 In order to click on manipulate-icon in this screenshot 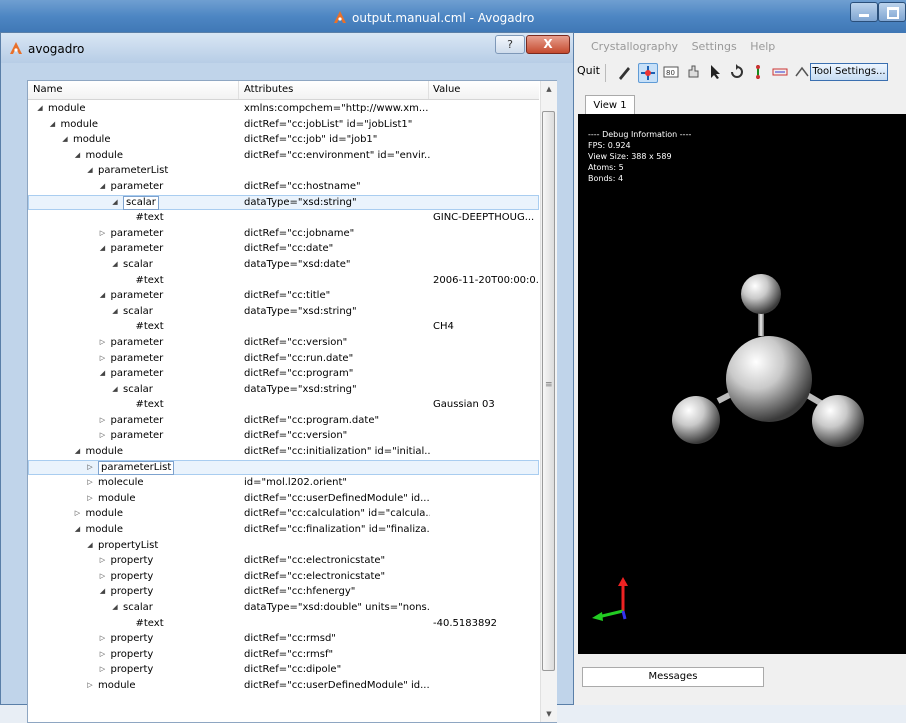, I will do `click(693, 72)`.